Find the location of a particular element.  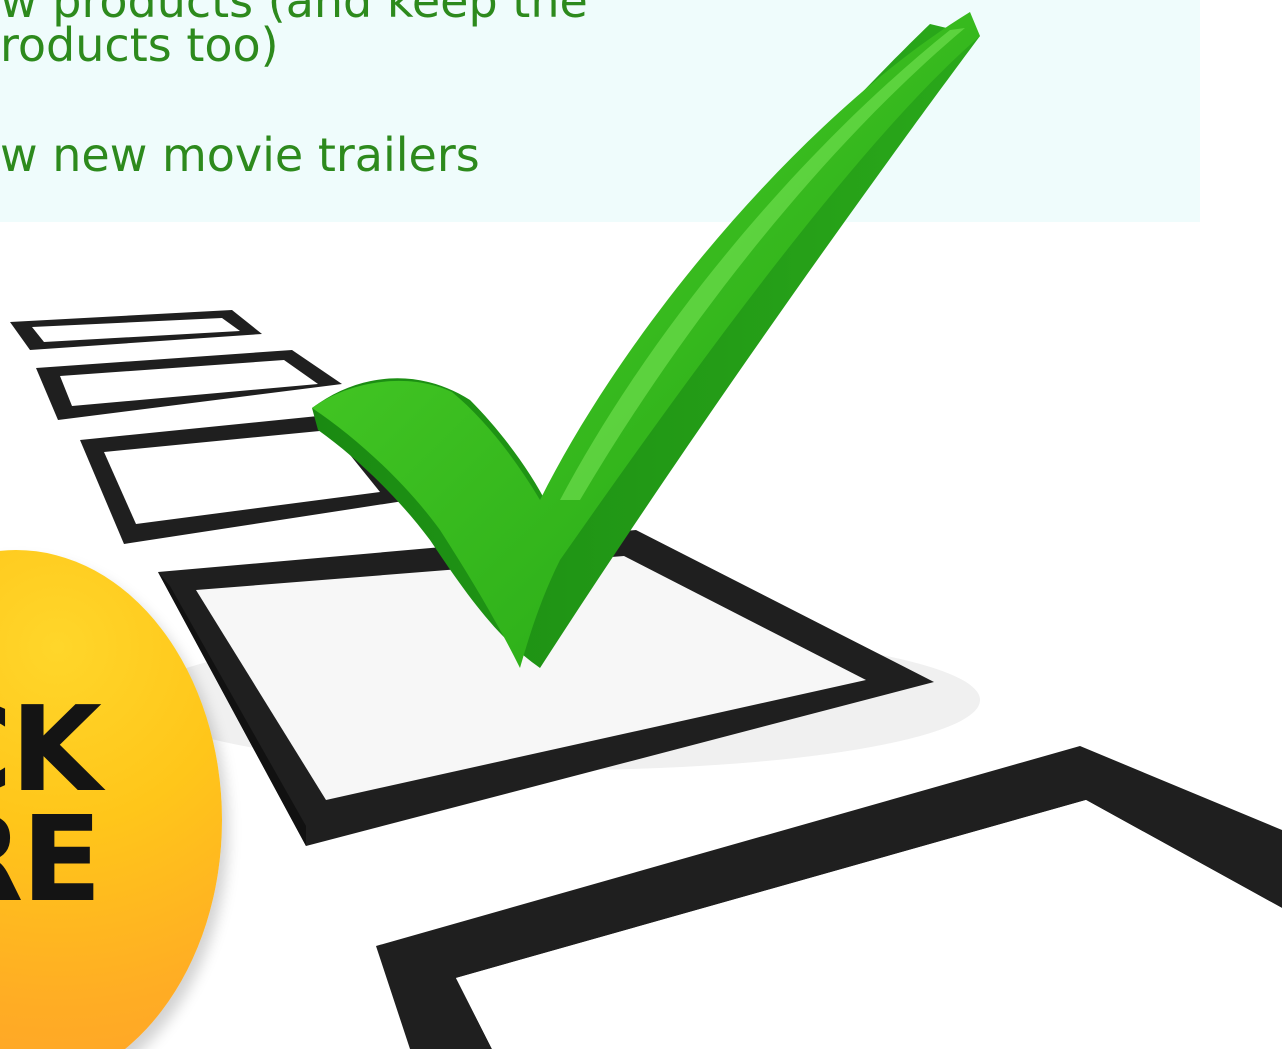

cta-line: RE is located at coordinates (51, 859).